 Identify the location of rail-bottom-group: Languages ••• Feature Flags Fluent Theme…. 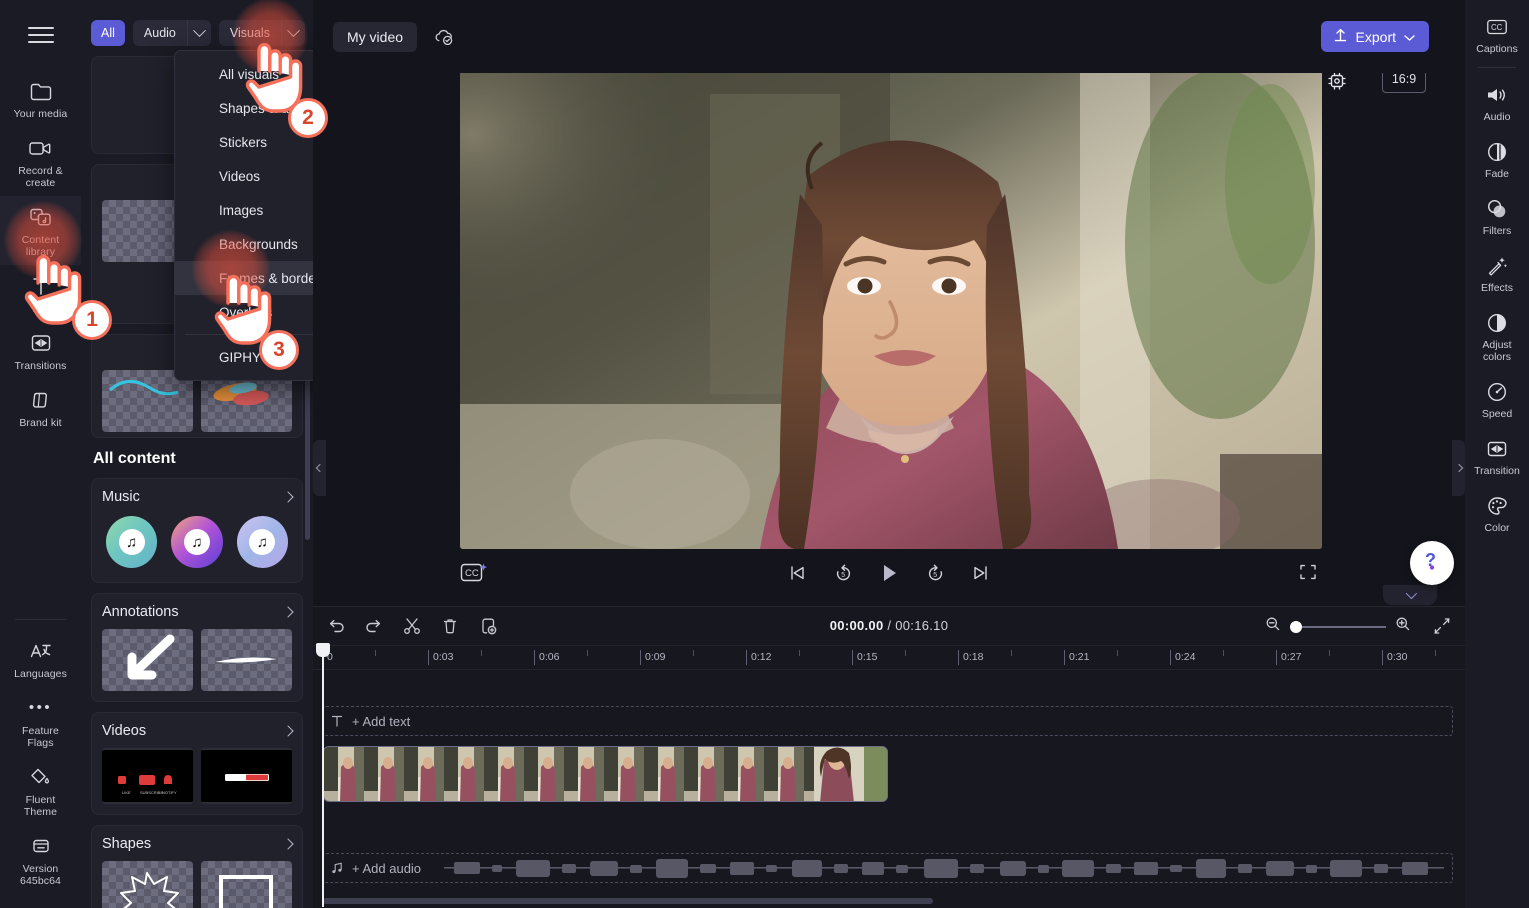
(40, 769).